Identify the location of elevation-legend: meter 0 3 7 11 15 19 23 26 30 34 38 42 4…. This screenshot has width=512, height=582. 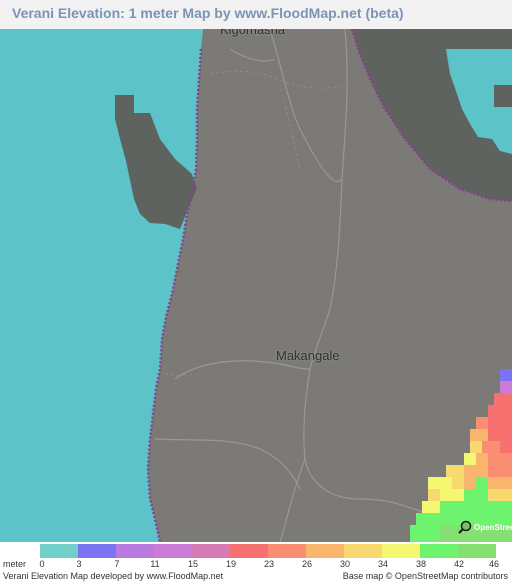
(256, 562).